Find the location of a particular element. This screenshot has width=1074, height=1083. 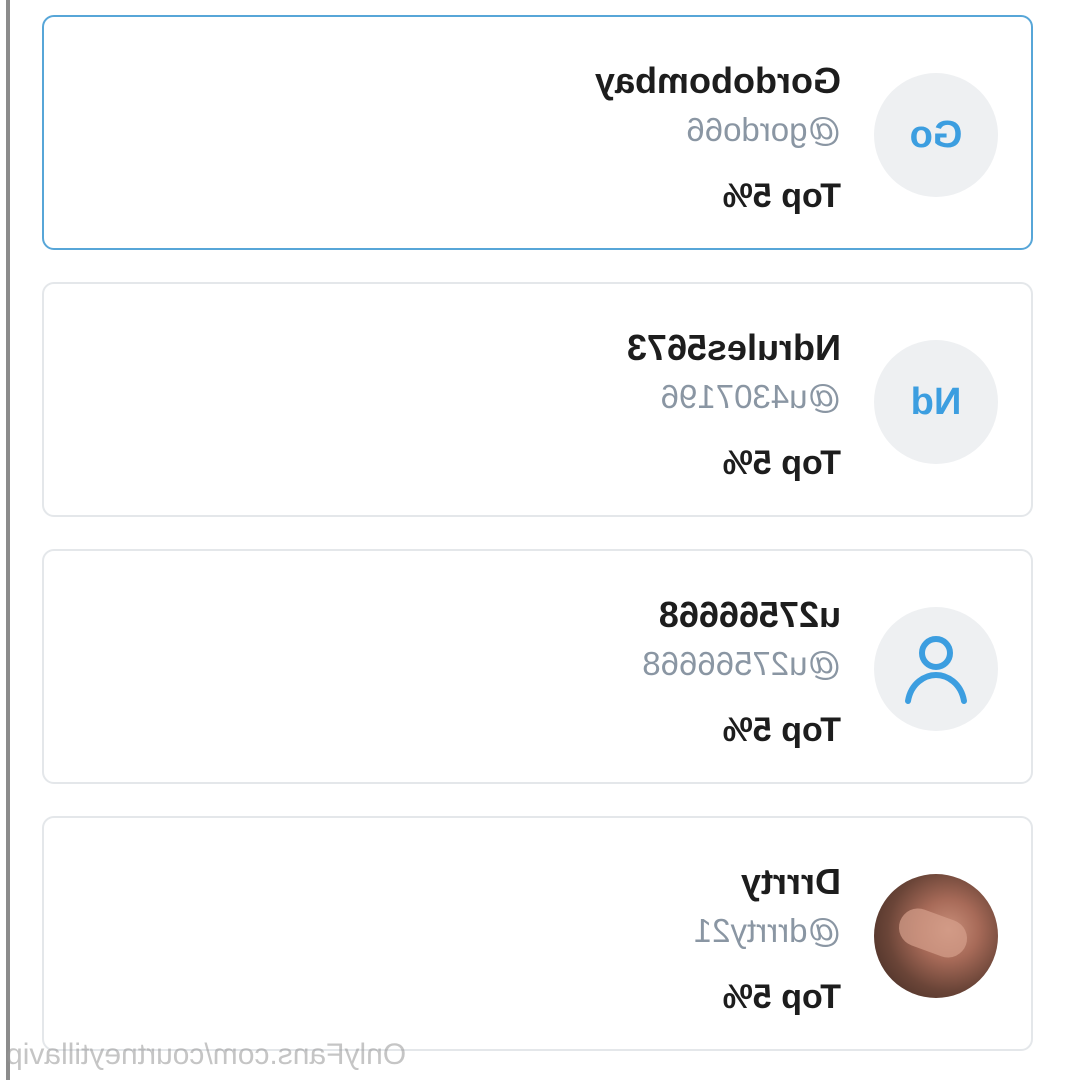

fan-info: Ndrules5673 @u4307196 Top 5% is located at coordinates (734, 405).